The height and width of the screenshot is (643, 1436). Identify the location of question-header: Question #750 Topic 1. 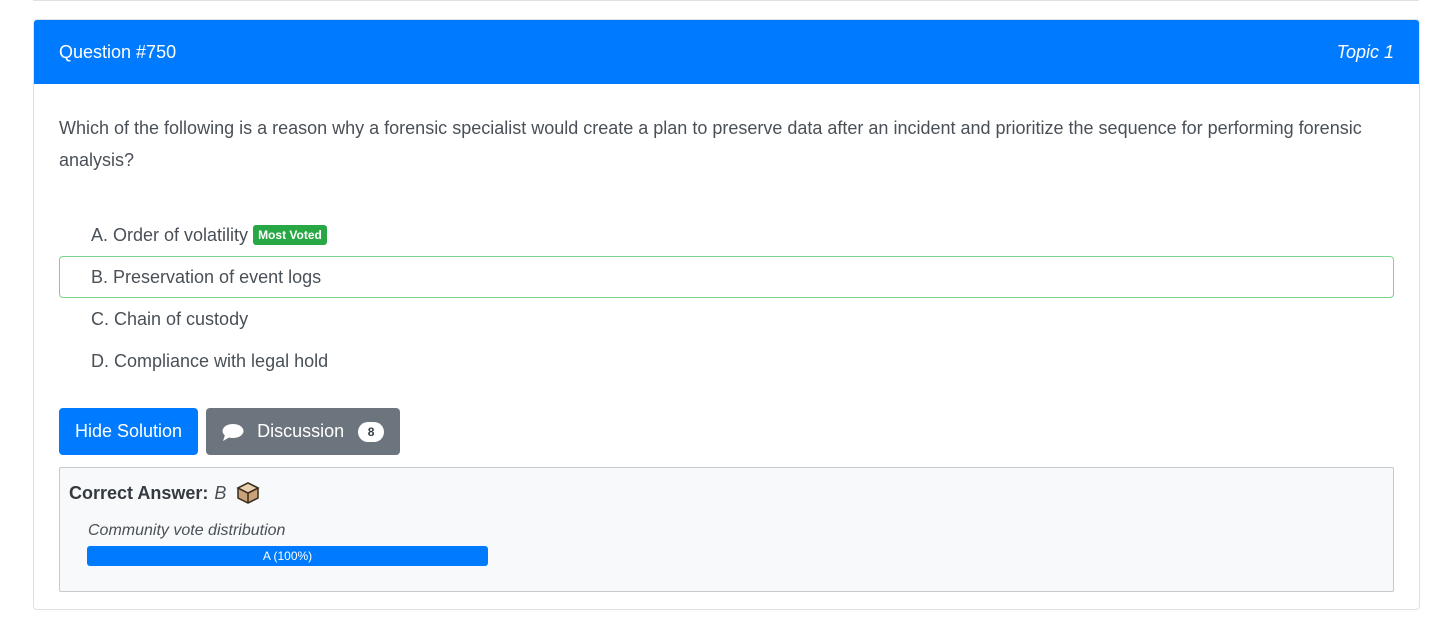
(726, 52).